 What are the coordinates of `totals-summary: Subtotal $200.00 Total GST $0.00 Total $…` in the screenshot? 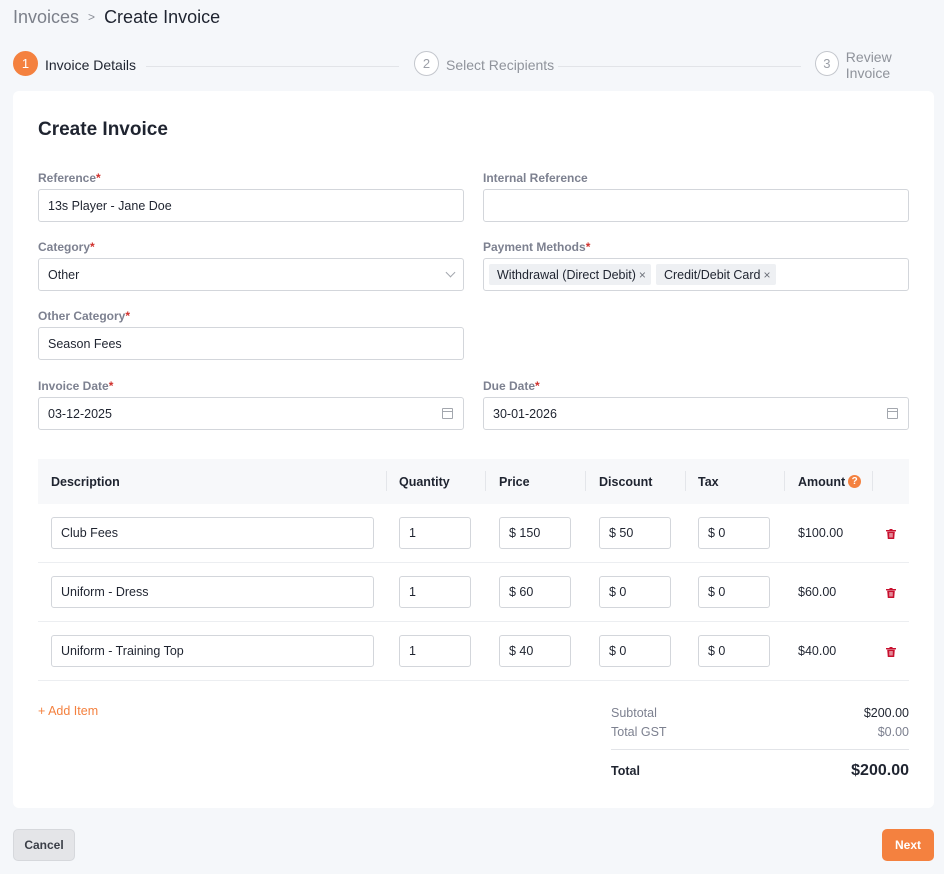 It's located at (760, 741).